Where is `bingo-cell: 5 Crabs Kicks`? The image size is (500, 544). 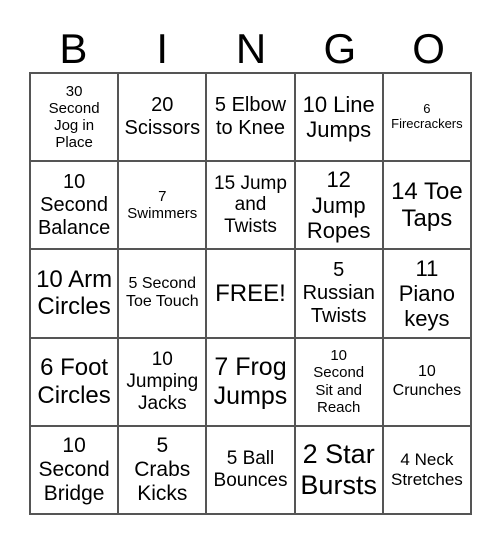
bingo-cell: 5 Crabs Kicks is located at coordinates (162, 469).